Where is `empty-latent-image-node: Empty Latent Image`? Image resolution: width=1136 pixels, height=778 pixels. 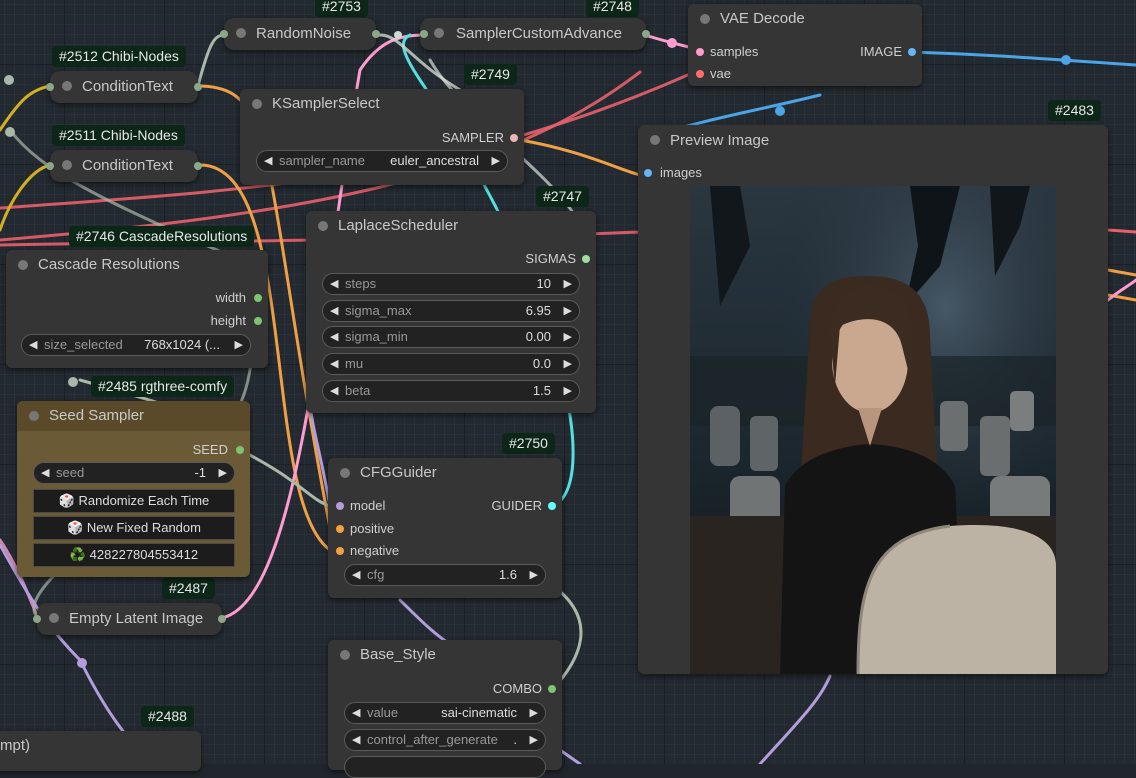
empty-latent-image-node: Empty Latent Image is located at coordinates (129, 619).